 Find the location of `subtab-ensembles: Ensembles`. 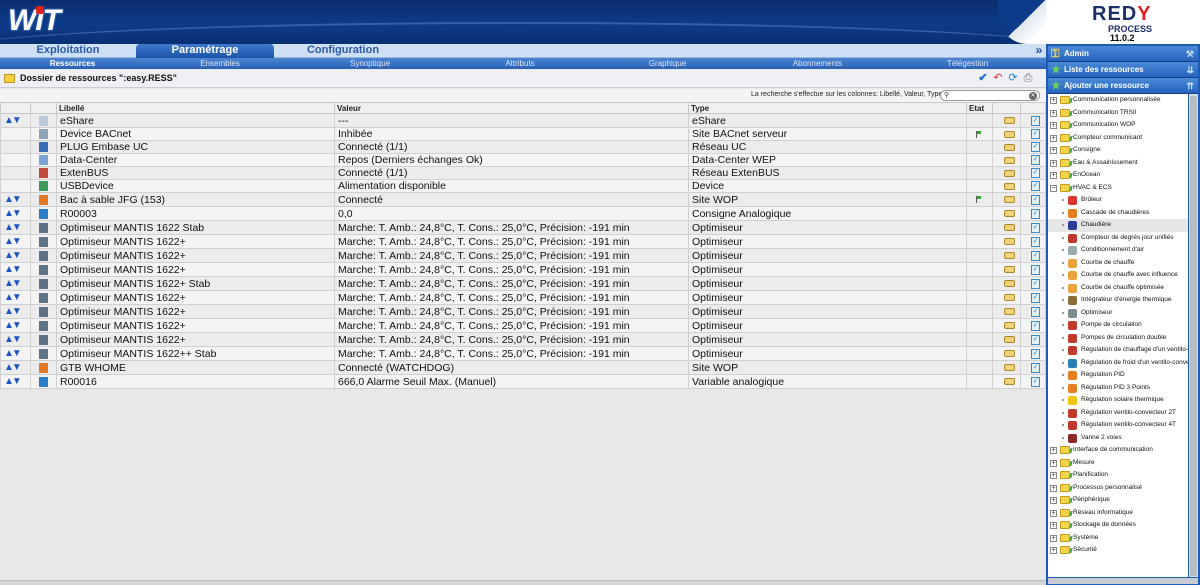

subtab-ensembles: Ensembles is located at coordinates (220, 63).